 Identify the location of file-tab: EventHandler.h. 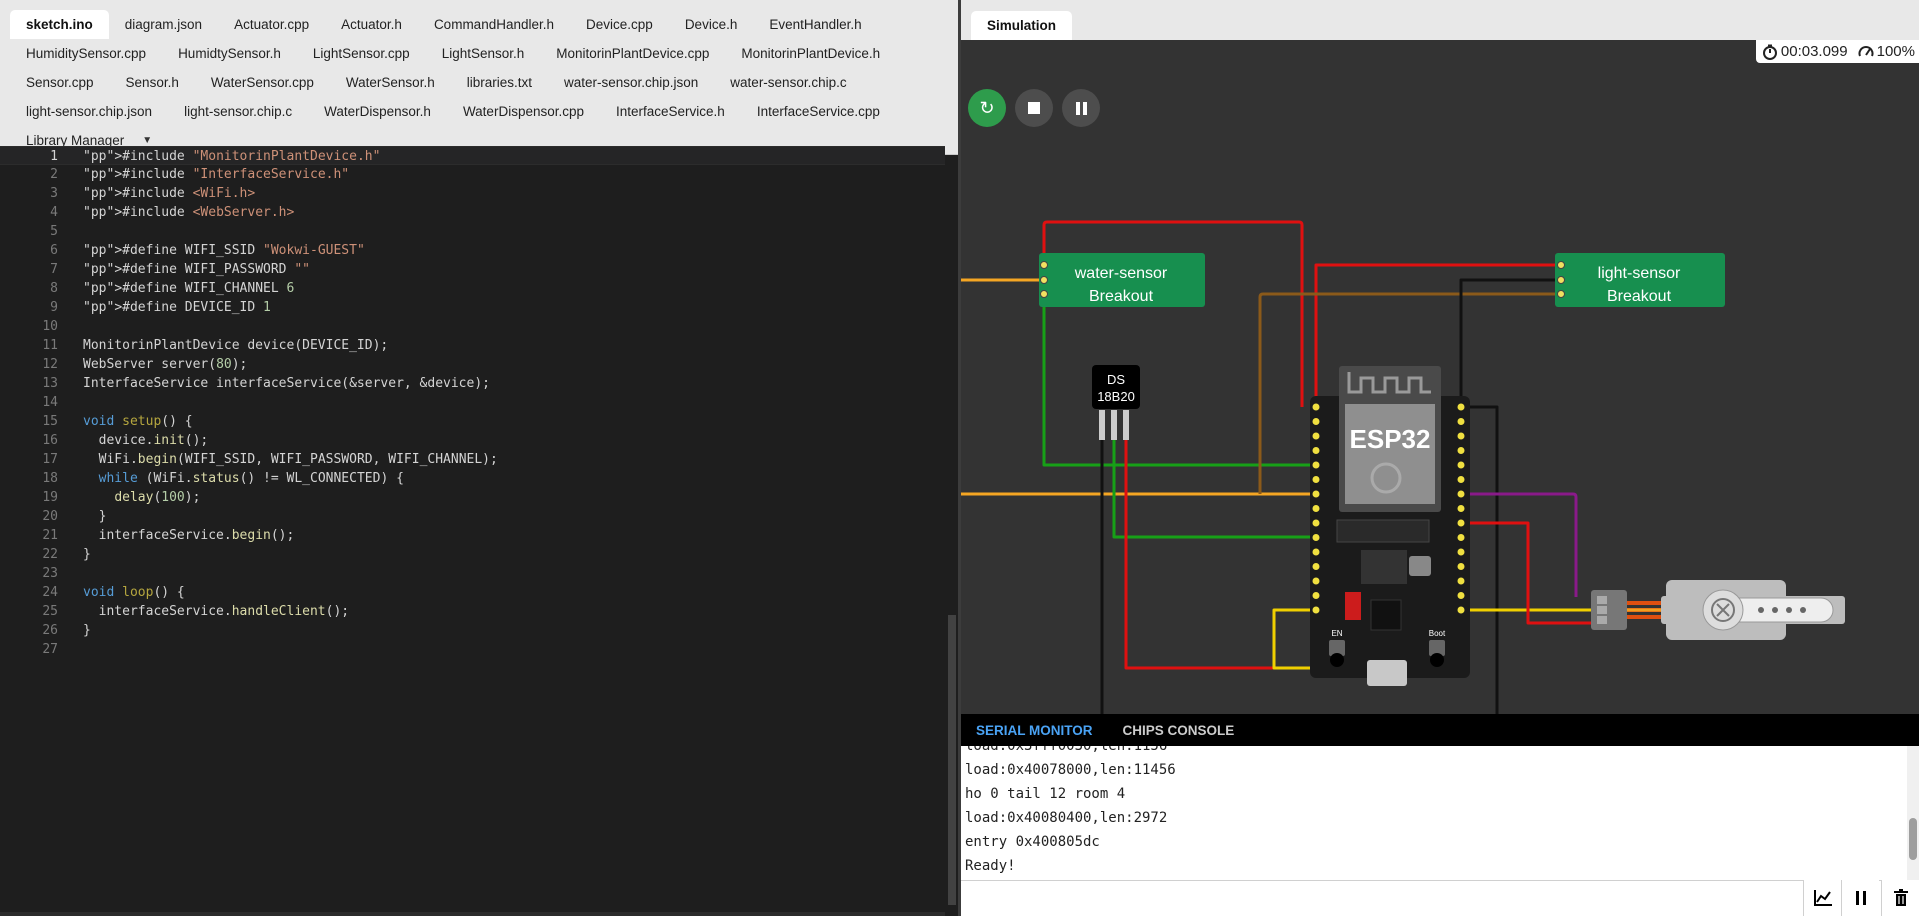
(815, 24).